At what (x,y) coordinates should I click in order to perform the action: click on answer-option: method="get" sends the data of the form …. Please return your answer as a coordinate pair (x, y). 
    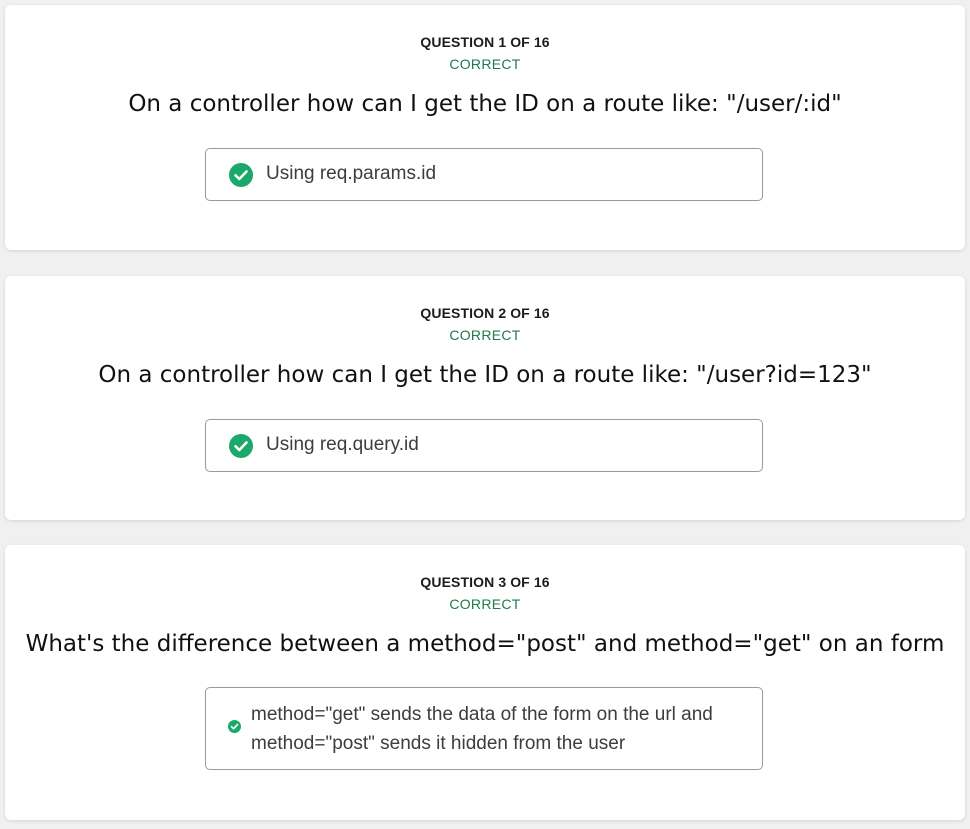
    Looking at the image, I should click on (484, 728).